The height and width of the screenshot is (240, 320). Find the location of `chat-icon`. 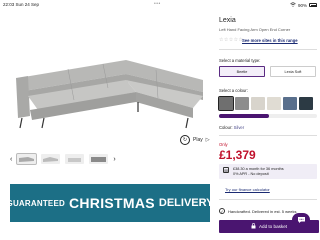

chat-icon is located at coordinates (301, 220).